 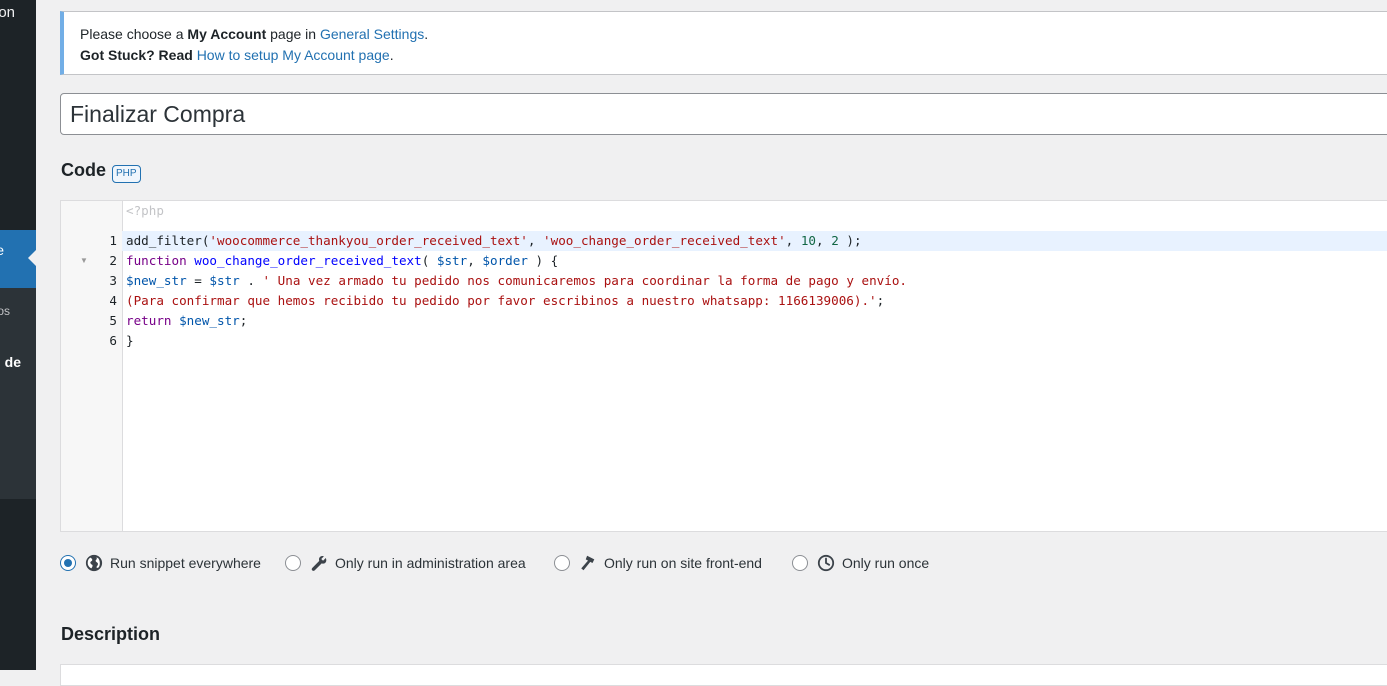 I want to click on language-badge: PHP, so click(x=126, y=174).